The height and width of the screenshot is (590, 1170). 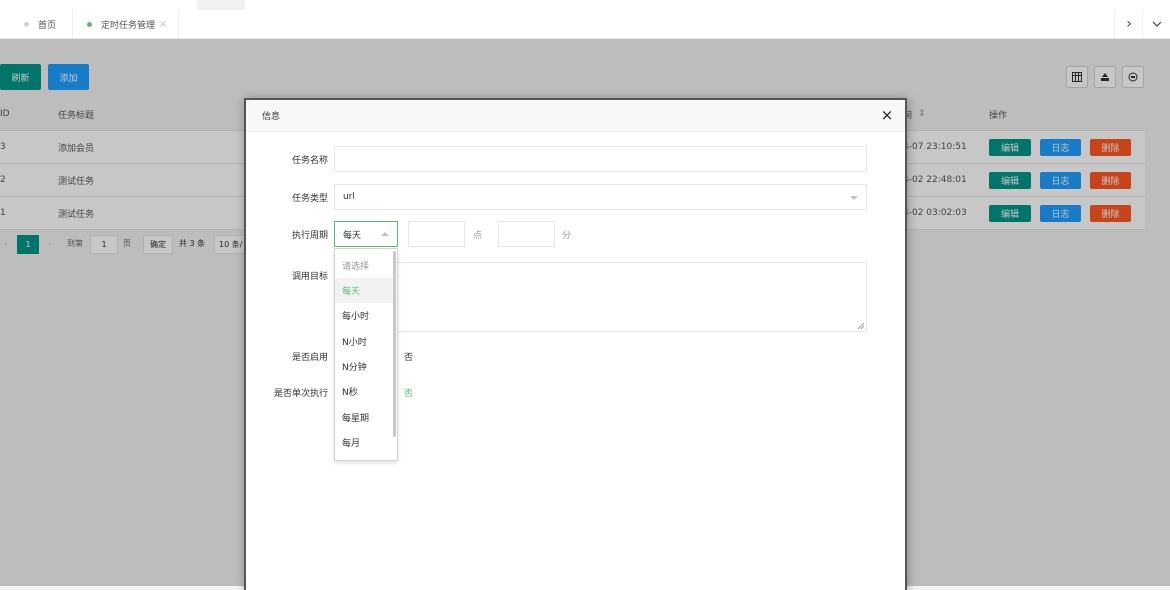 What do you see at coordinates (364, 341) in the screenshot?
I see `dropdown-option-n-hours: N小时` at bounding box center [364, 341].